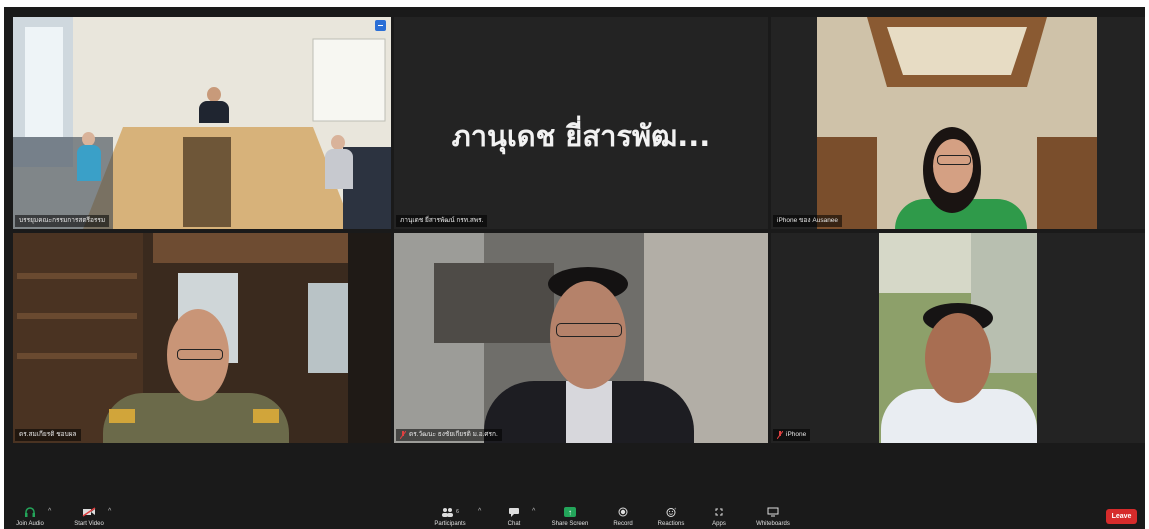 The width and height of the screenshot is (1149, 529). I want to click on participant-name-label: iPhone, so click(792, 435).